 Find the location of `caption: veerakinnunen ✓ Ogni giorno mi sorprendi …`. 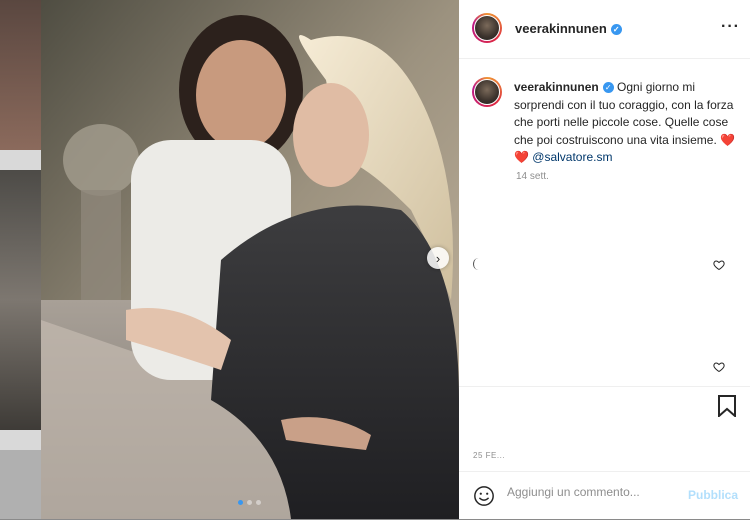

caption: veerakinnunen ✓ Ogni giorno mi sorprendi … is located at coordinates (628, 123).